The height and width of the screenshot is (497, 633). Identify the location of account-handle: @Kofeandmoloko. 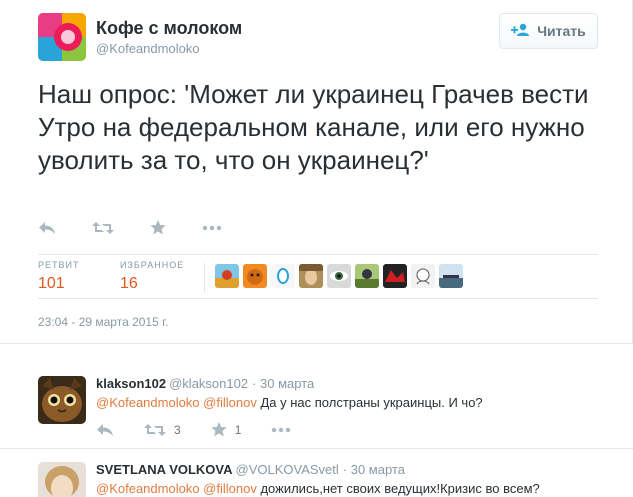
(148, 48).